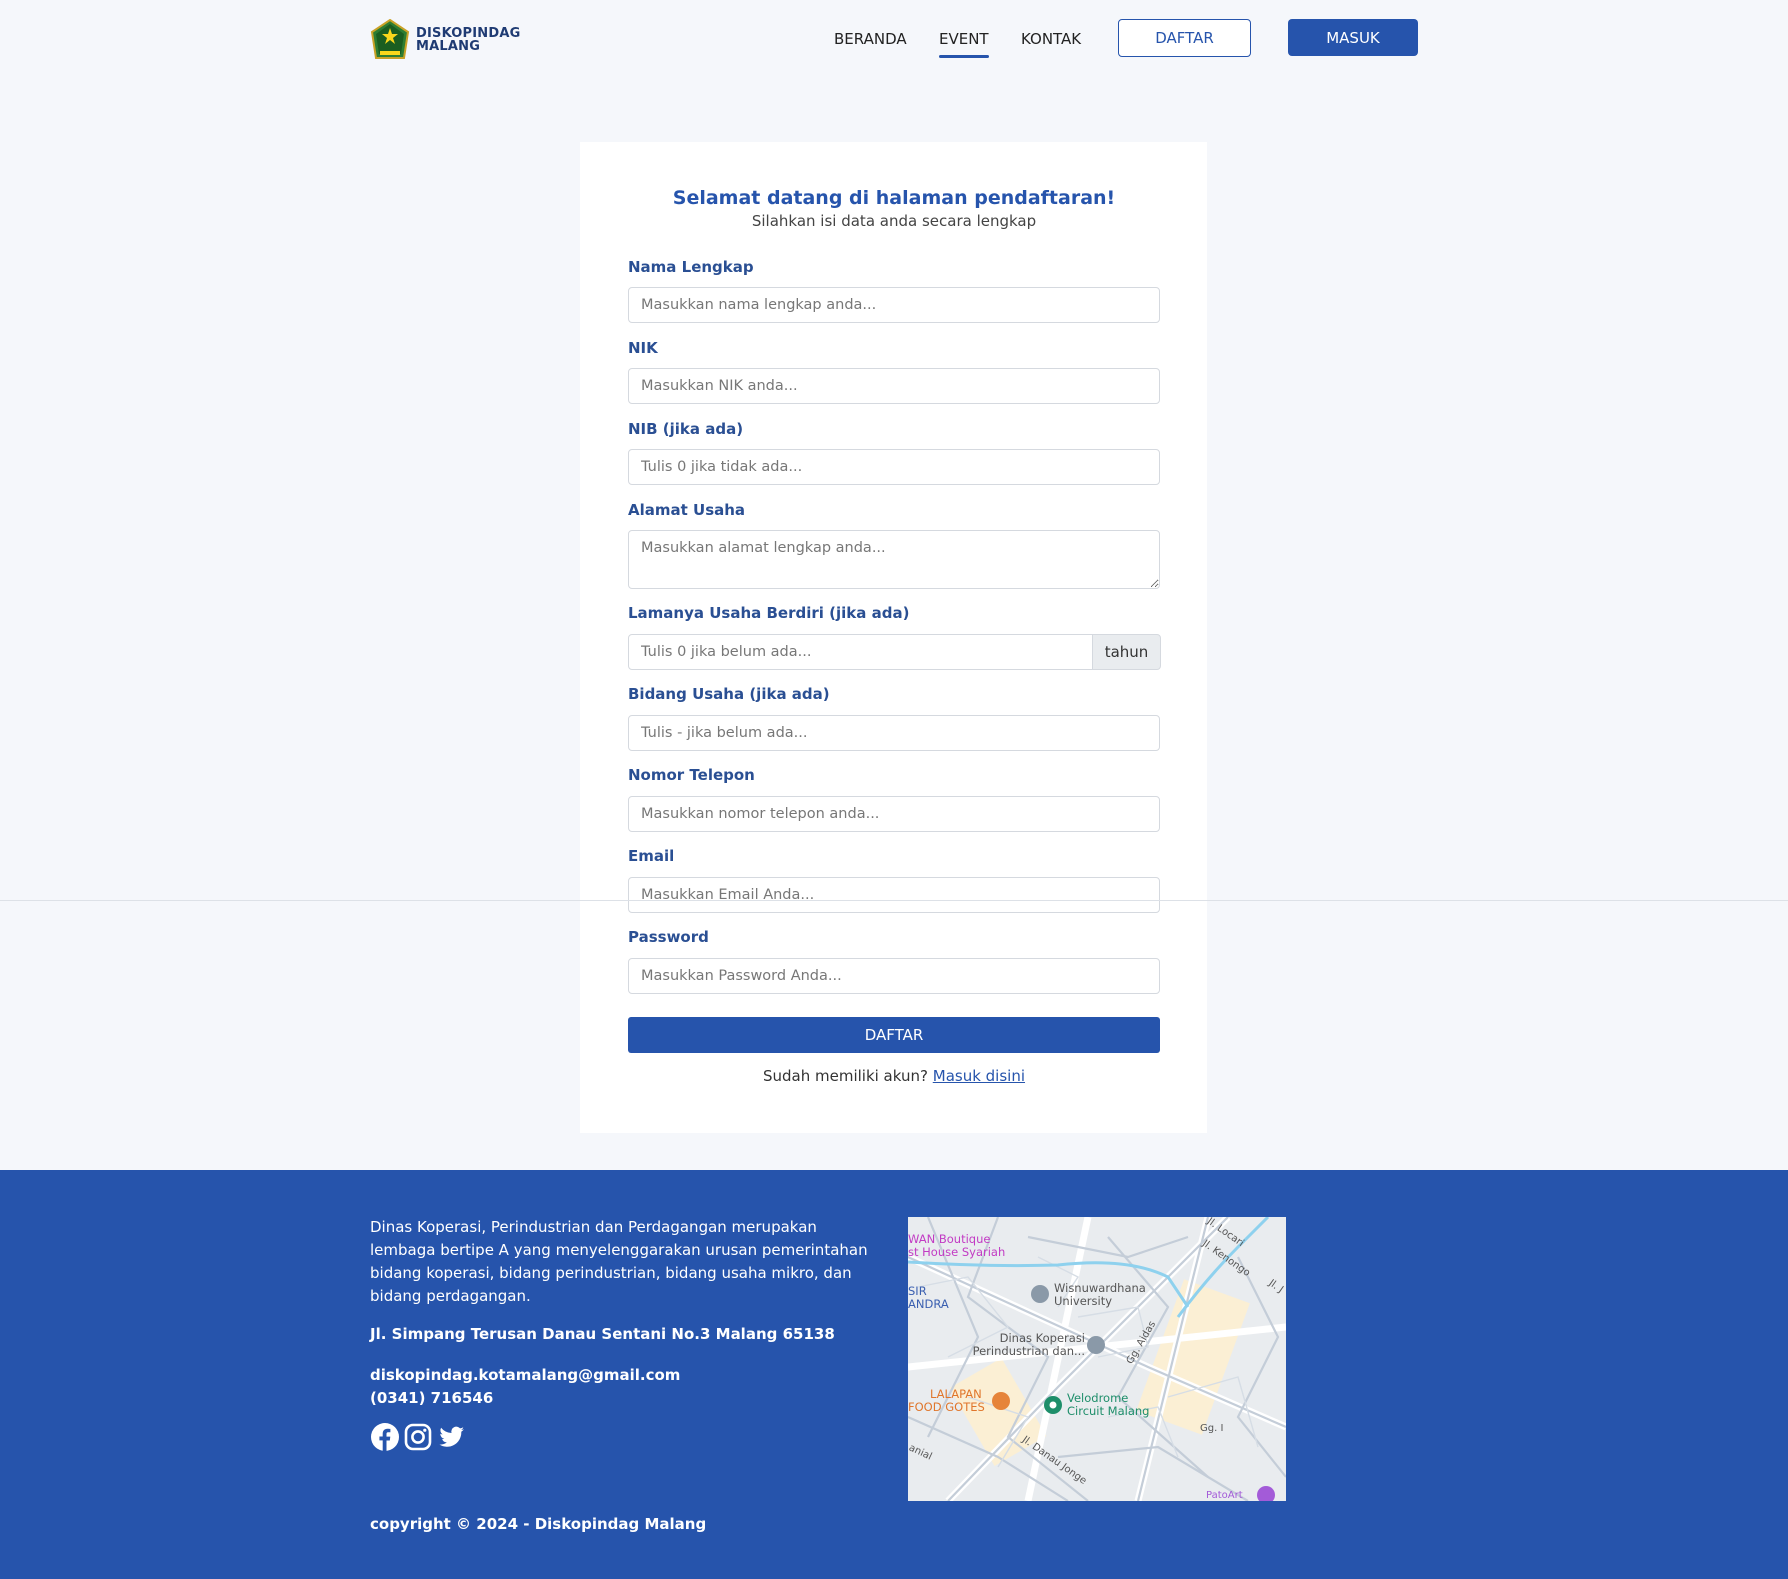 The image size is (1788, 1579). I want to click on map-label-velodrome-2: Circuit Malang, so click(1108, 1411).